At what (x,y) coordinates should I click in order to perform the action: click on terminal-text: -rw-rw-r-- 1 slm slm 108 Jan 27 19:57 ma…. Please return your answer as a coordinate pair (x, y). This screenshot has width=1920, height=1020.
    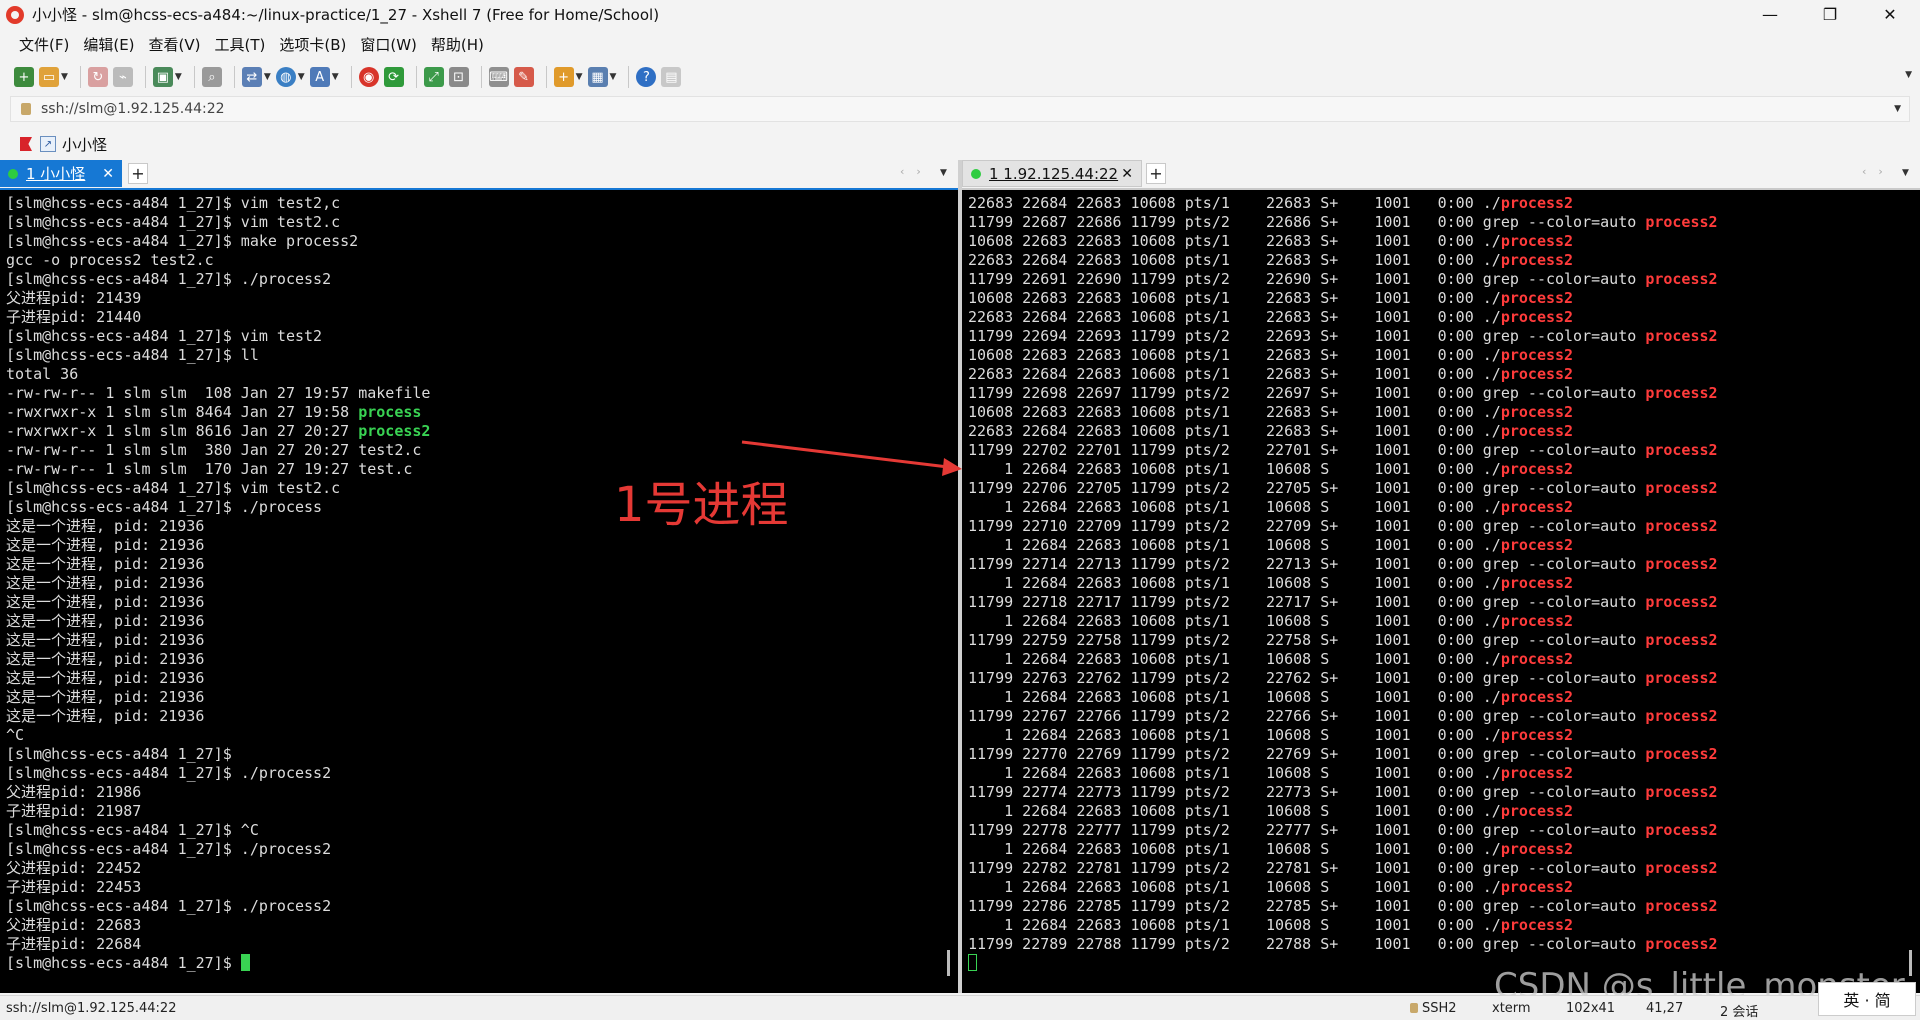
    Looking at the image, I should click on (218, 393).